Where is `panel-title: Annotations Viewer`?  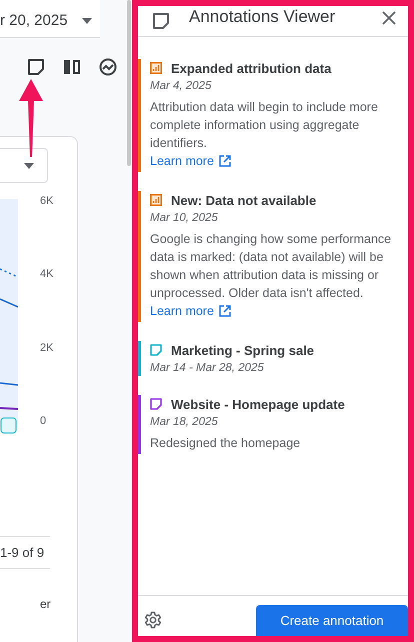 panel-title: Annotations Viewer is located at coordinates (262, 17).